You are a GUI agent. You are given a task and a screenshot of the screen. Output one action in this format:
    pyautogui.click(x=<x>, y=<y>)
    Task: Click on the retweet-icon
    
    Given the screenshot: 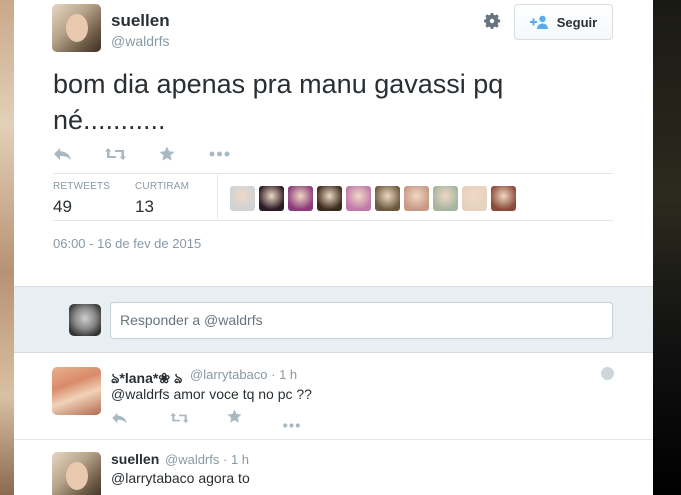 What is the action you would take?
    pyautogui.click(x=115, y=154)
    